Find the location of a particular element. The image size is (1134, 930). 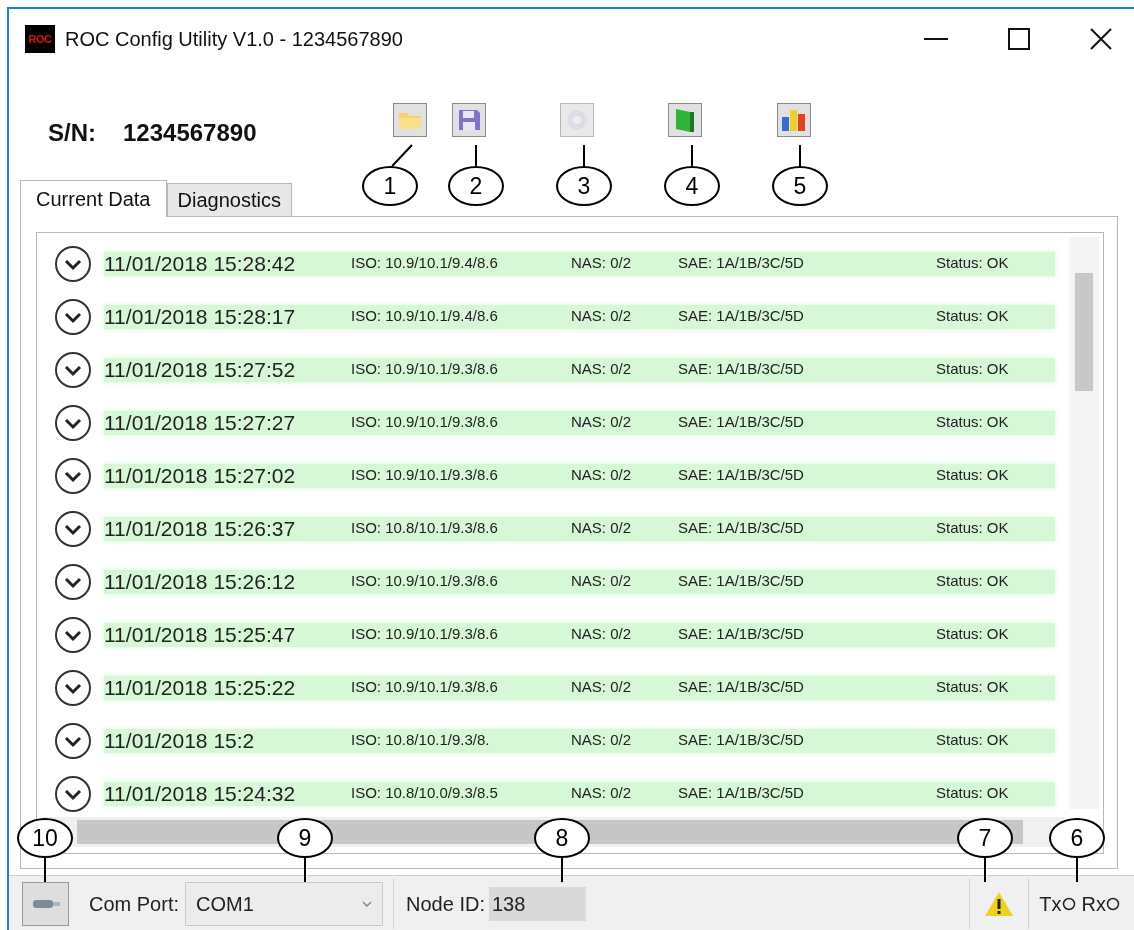

row-highlight: 11/01/2018 15:28:42 ISO: 10.9/10.1/9.4/8.6 NAS: 0/2 SAE: 1A/1B/3C/5D Status: OK is located at coordinates (579, 263).